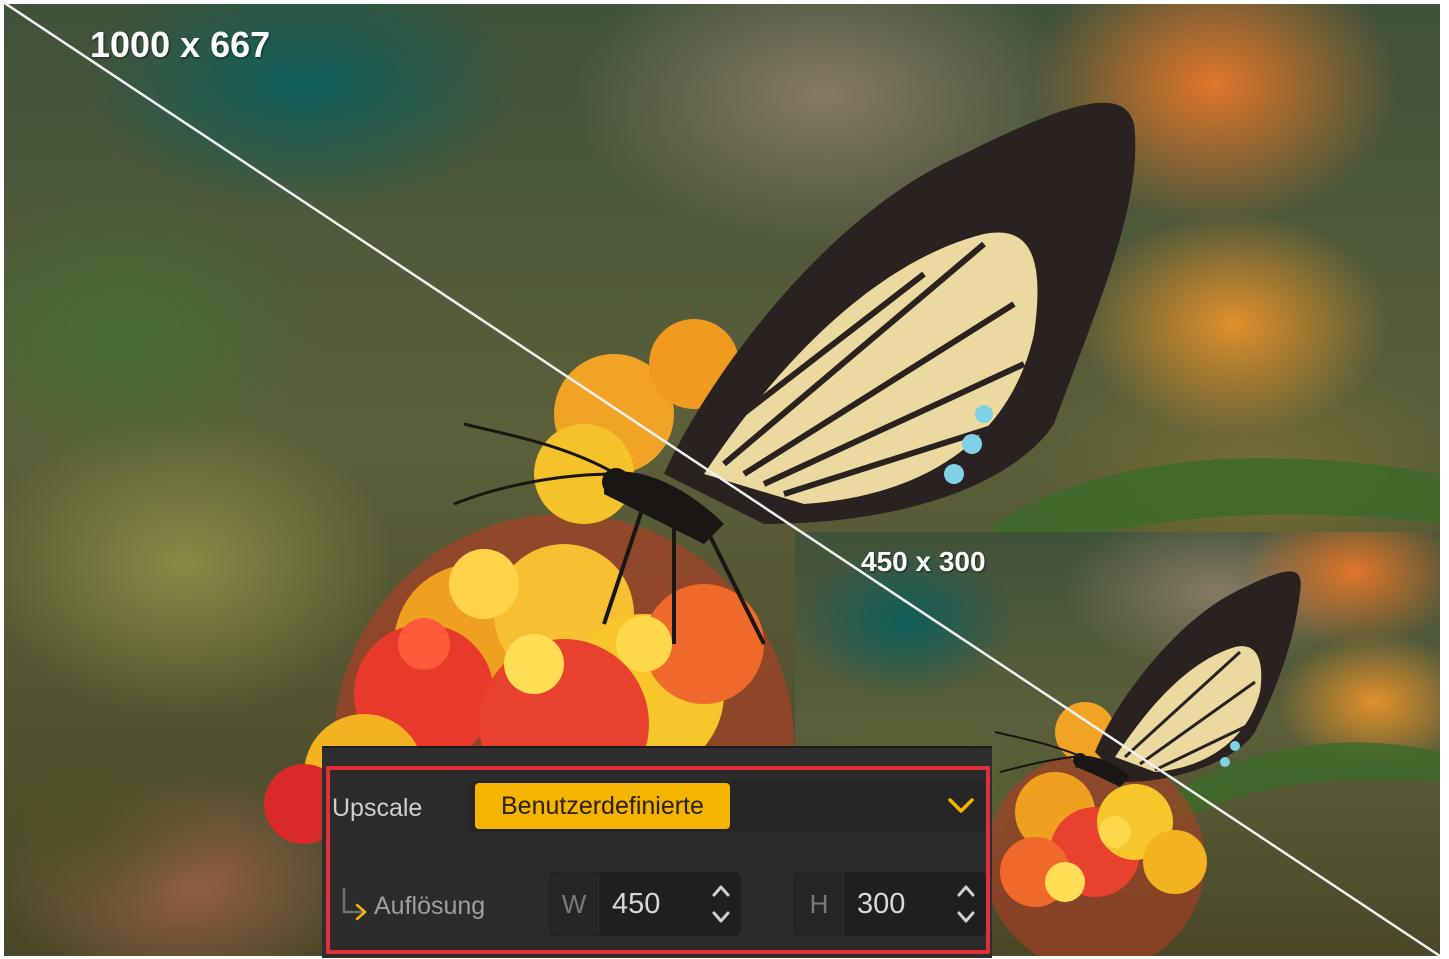 The width and height of the screenshot is (1449, 959). I want to click on width-value: 450, so click(636, 904).